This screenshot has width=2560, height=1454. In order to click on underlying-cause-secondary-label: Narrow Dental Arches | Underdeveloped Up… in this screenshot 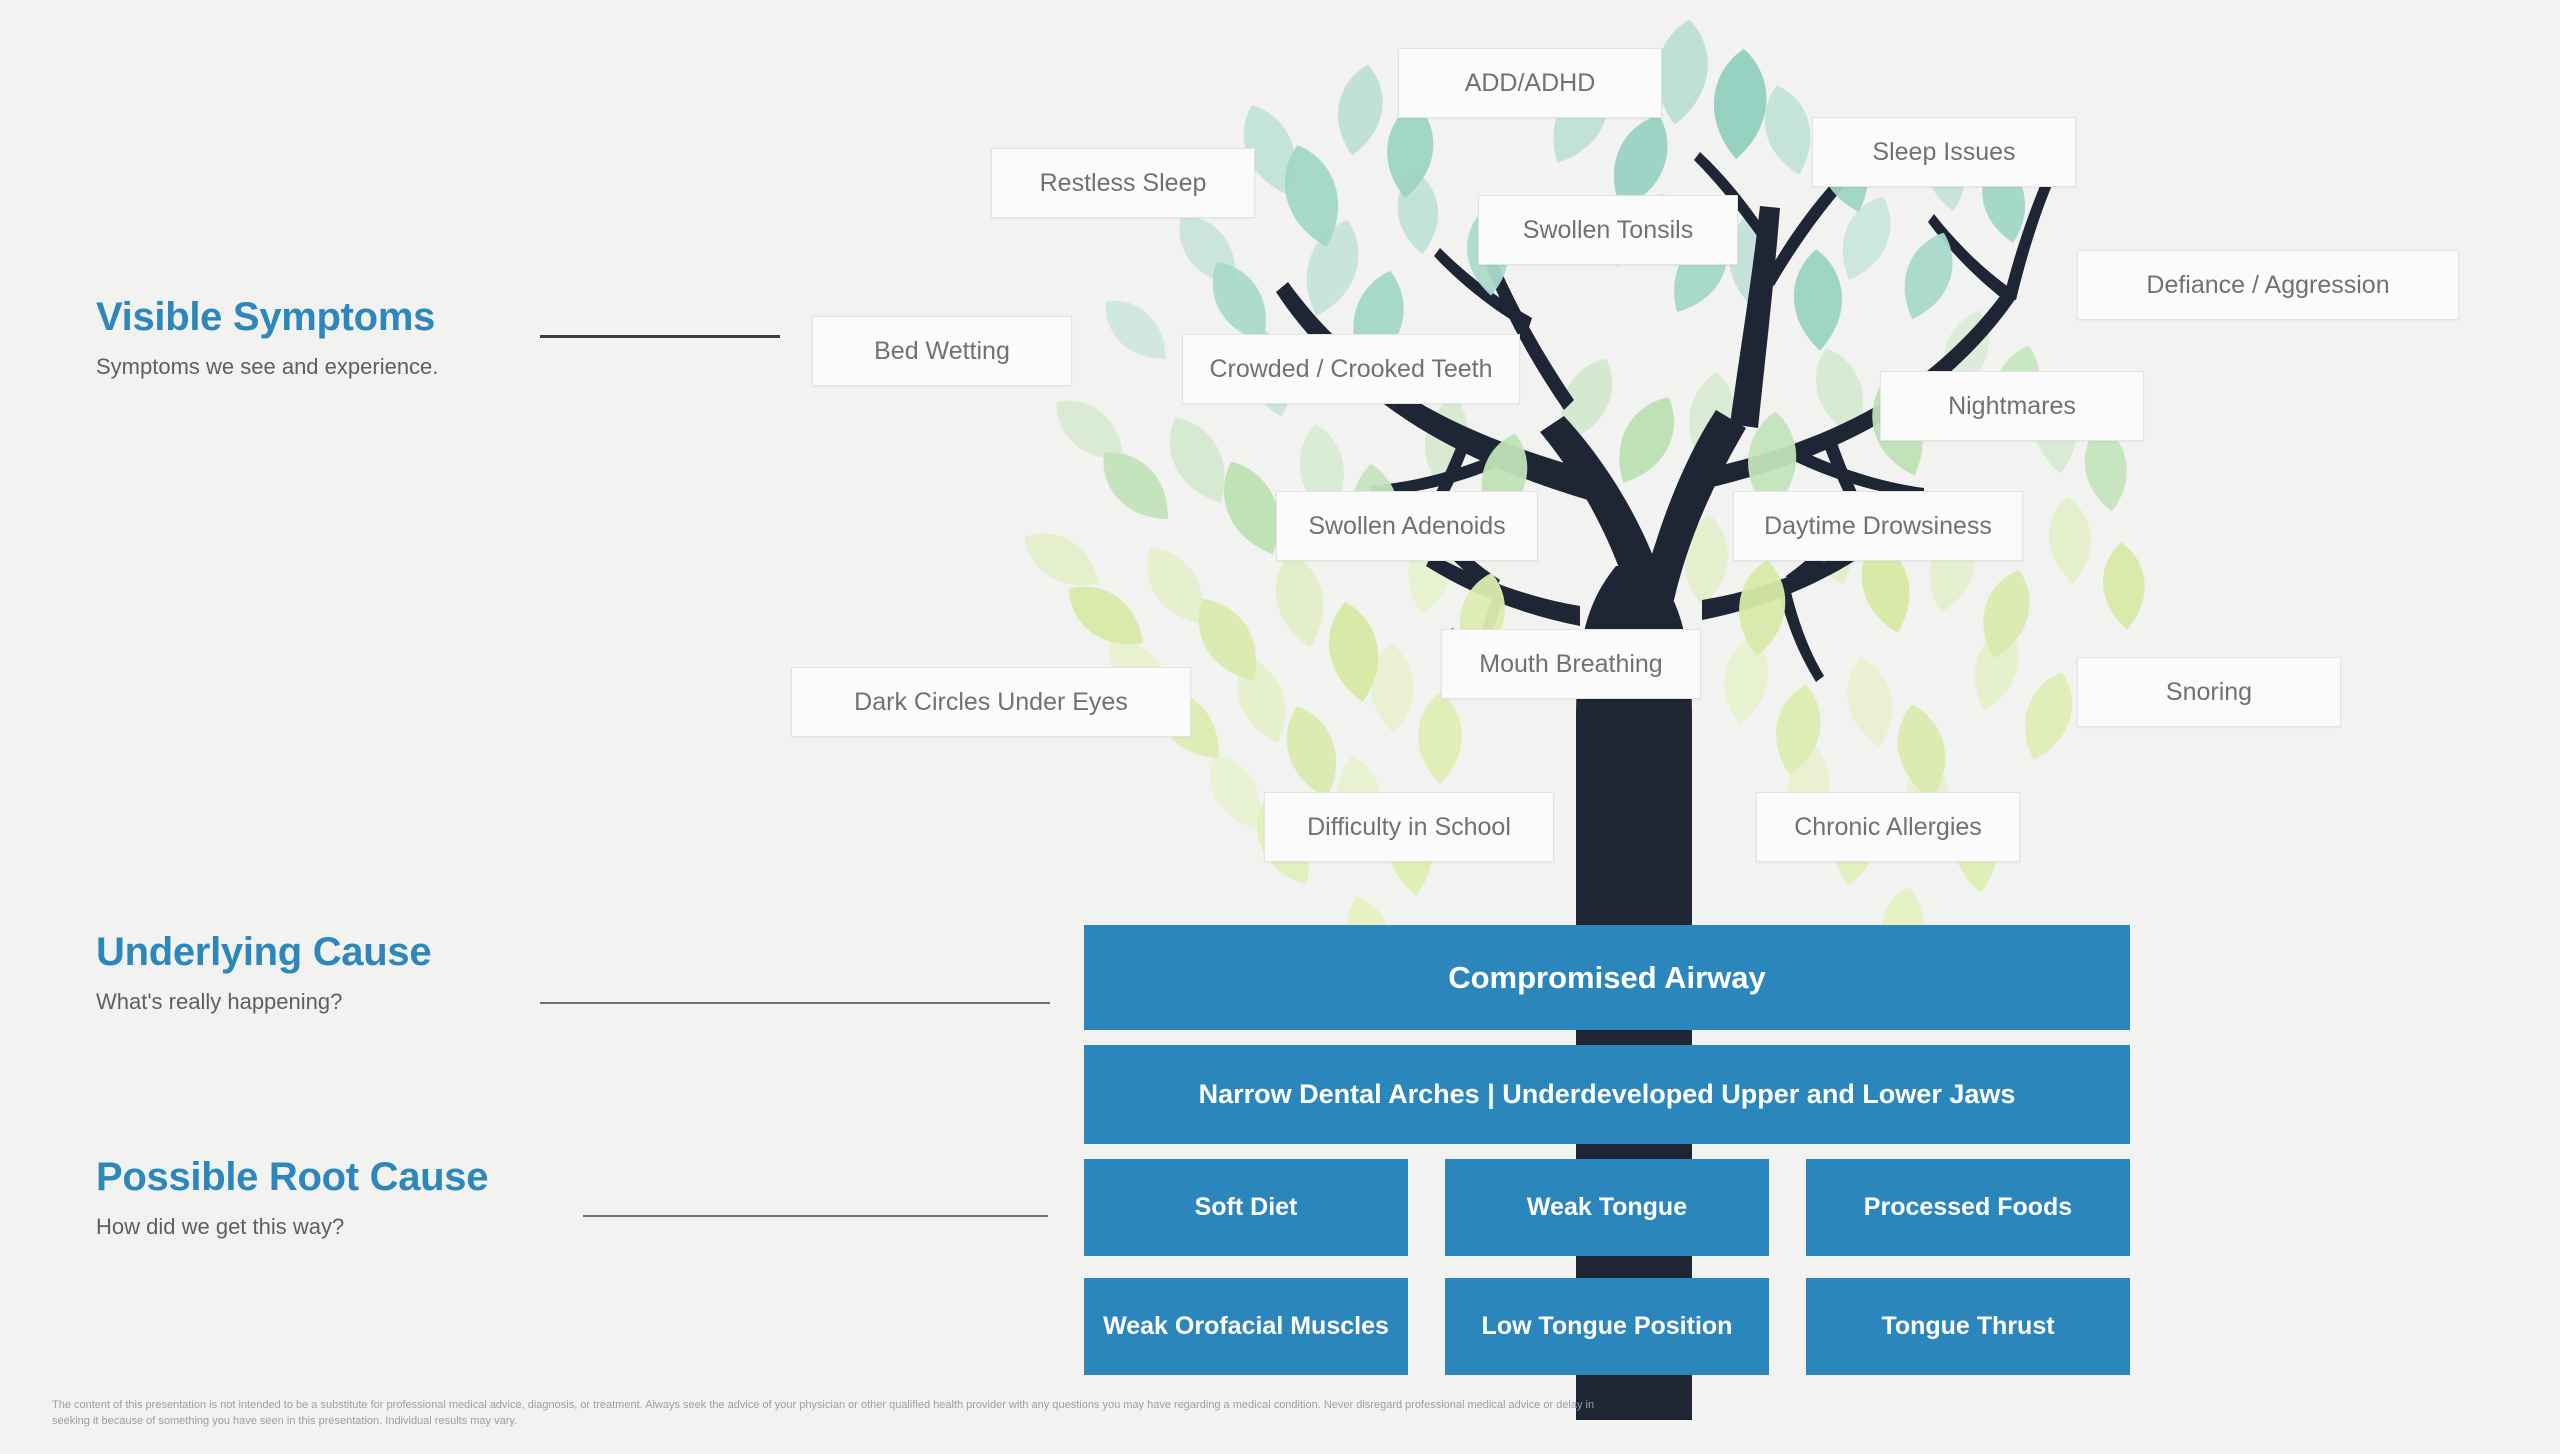, I will do `click(1607, 1094)`.